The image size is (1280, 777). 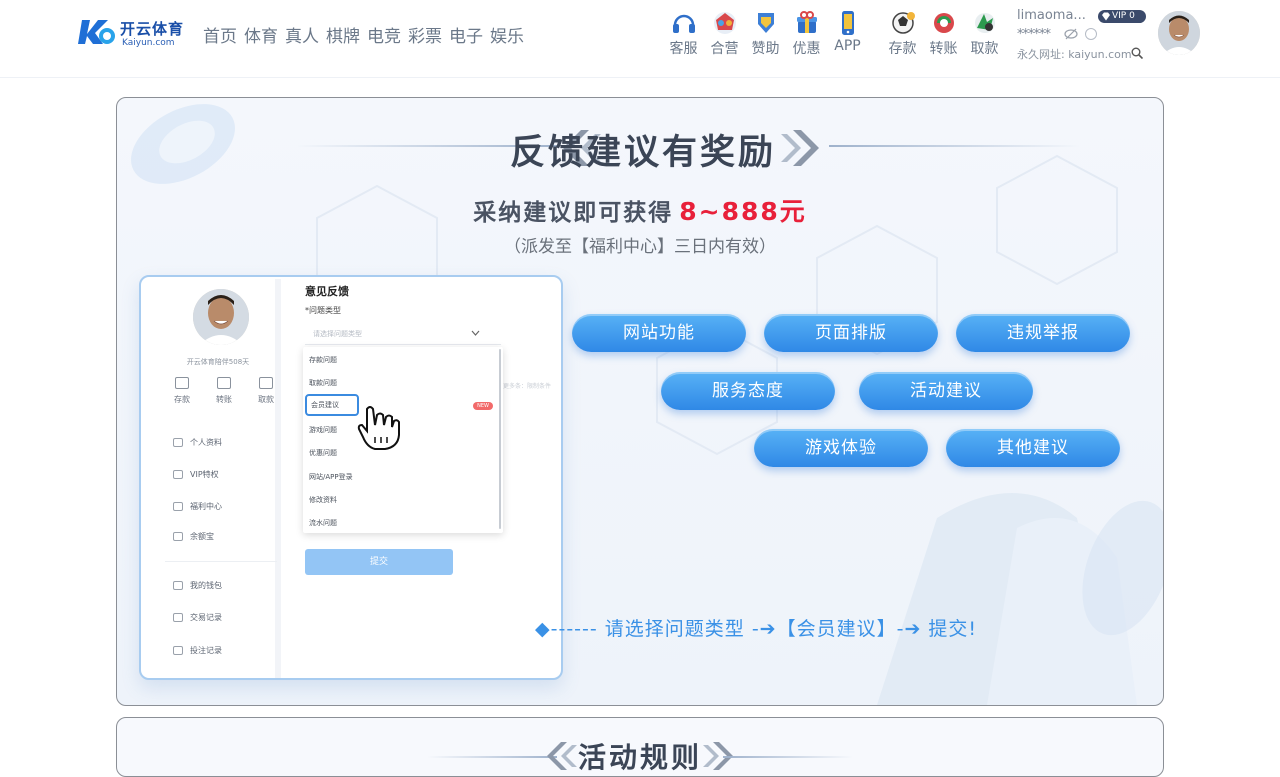 I want to click on mockup-menu-transactions: 交易记录, so click(x=223, y=617).